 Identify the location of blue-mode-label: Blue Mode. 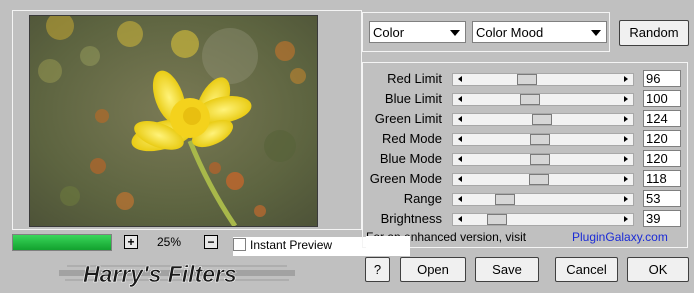
(410, 158).